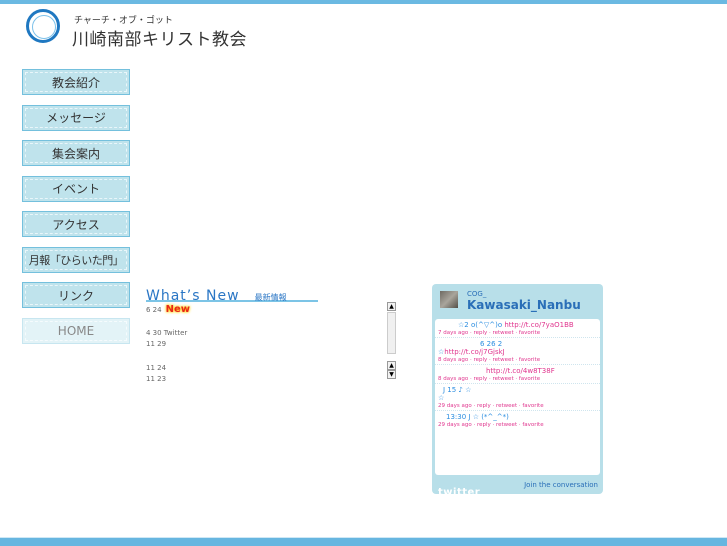 This screenshot has width=727, height=546. I want to click on nav-home: HOME, so click(76, 330).